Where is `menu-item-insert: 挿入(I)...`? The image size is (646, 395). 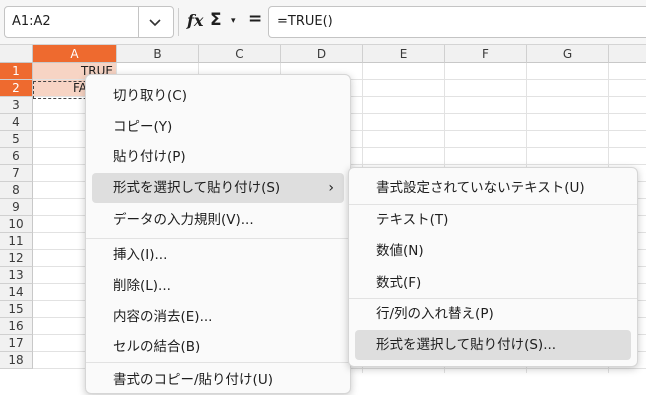
menu-item-insert: 挿入(I)... is located at coordinates (218, 255).